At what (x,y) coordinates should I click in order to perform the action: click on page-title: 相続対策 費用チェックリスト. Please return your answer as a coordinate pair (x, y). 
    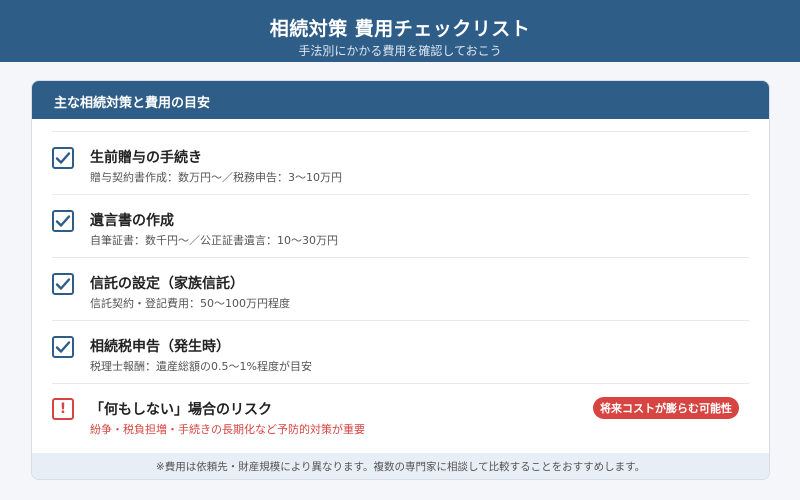
    Looking at the image, I should click on (400, 29).